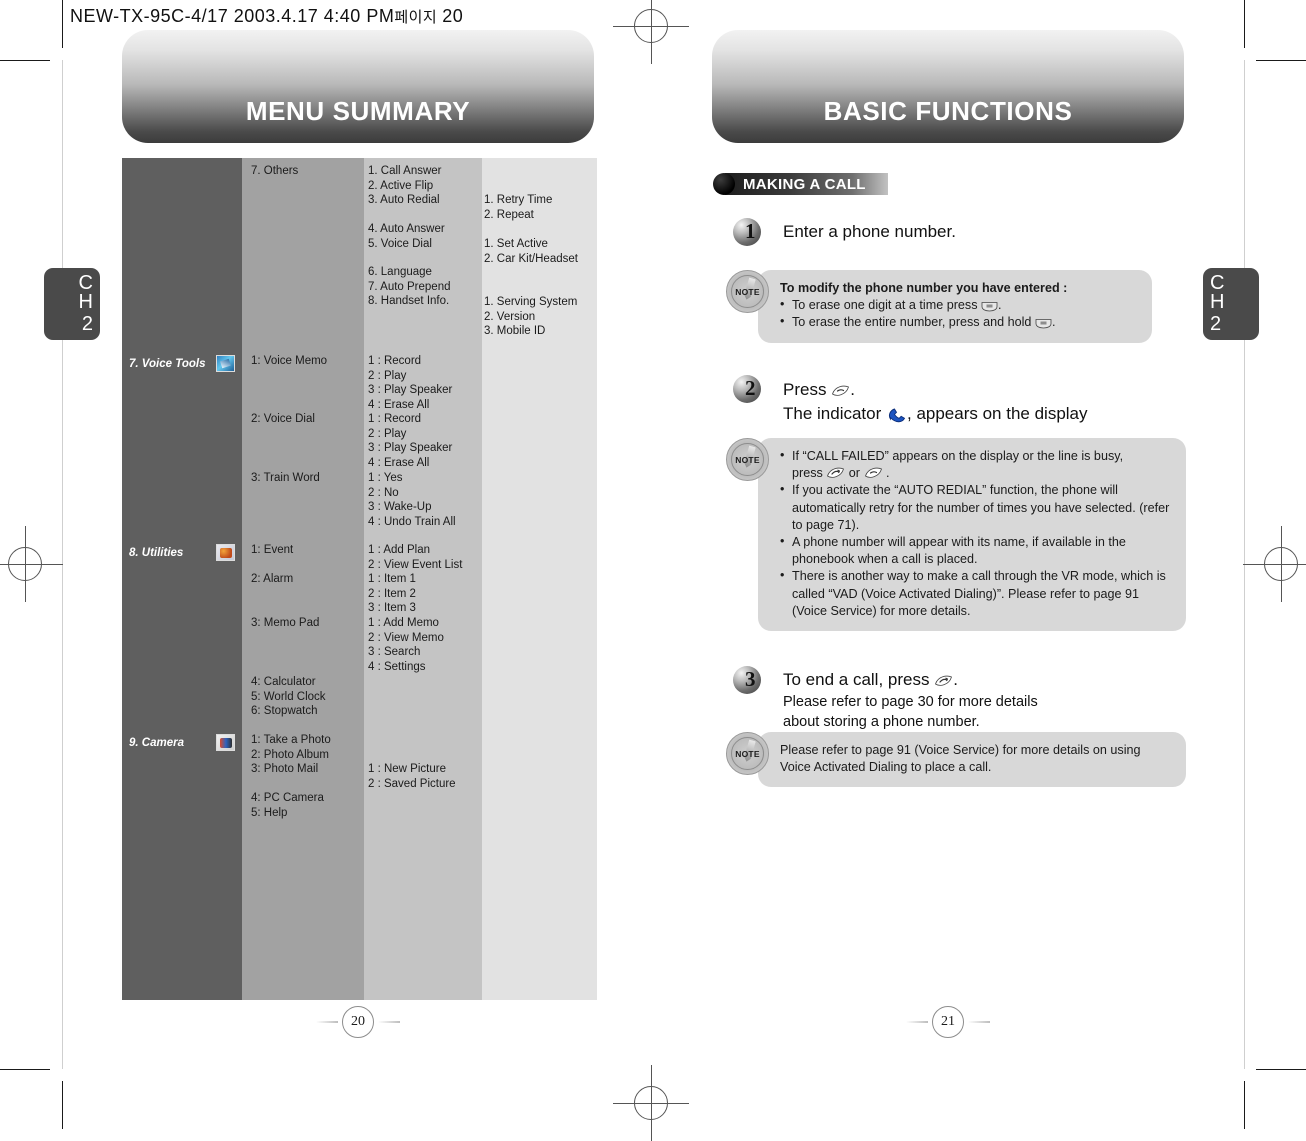  I want to click on step-3-badge: 3, so click(750, 680).